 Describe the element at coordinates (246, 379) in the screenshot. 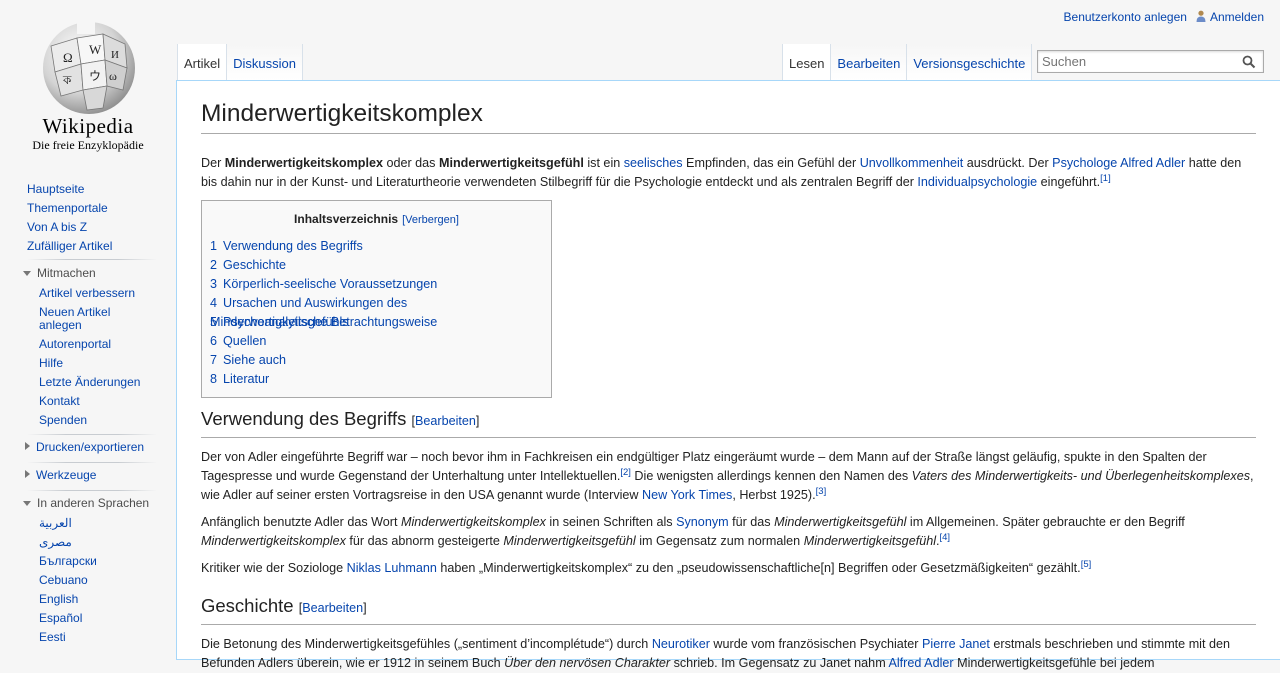

I see `toc-label: Literatur` at that location.